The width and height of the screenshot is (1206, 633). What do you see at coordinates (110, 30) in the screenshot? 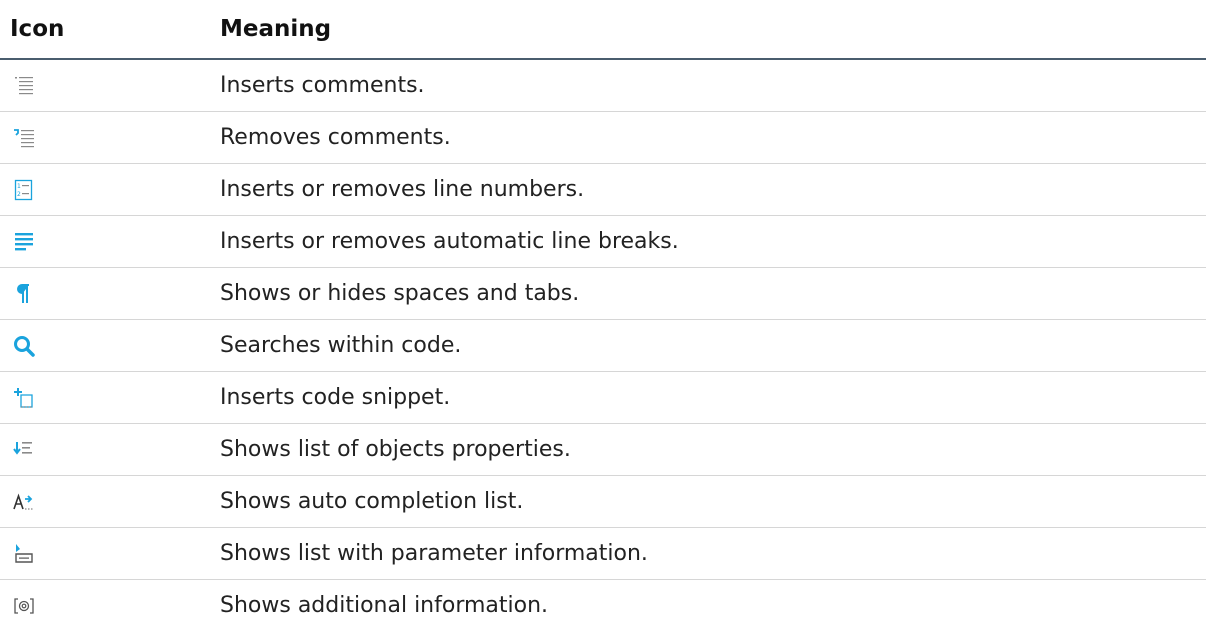
I see `header-icon: Icon` at bounding box center [110, 30].